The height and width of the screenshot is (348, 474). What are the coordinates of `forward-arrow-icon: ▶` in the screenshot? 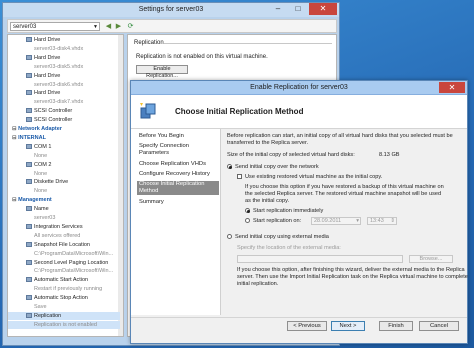 It's located at (118, 26).